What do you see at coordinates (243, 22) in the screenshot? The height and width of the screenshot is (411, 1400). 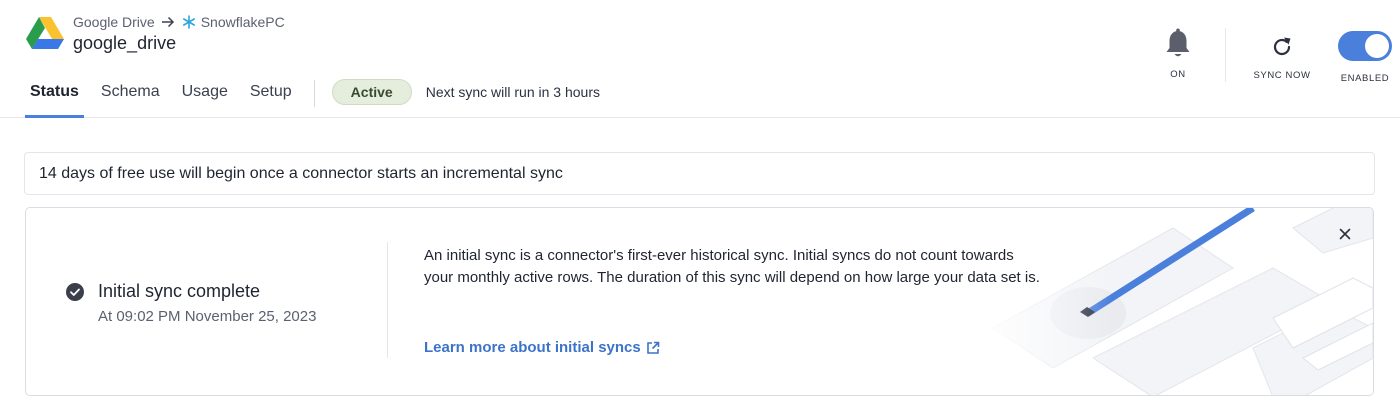 I see `breadcrumb-destination: SnowflakePC` at bounding box center [243, 22].